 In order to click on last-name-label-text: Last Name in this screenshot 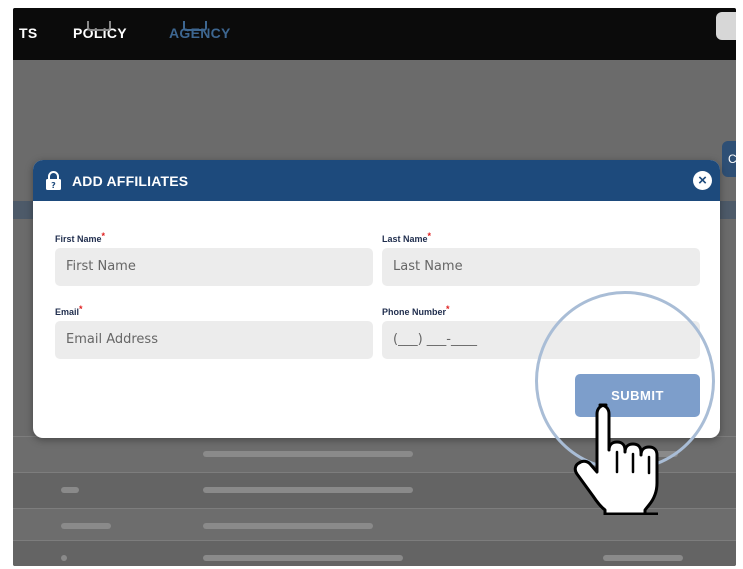, I will do `click(405, 239)`.